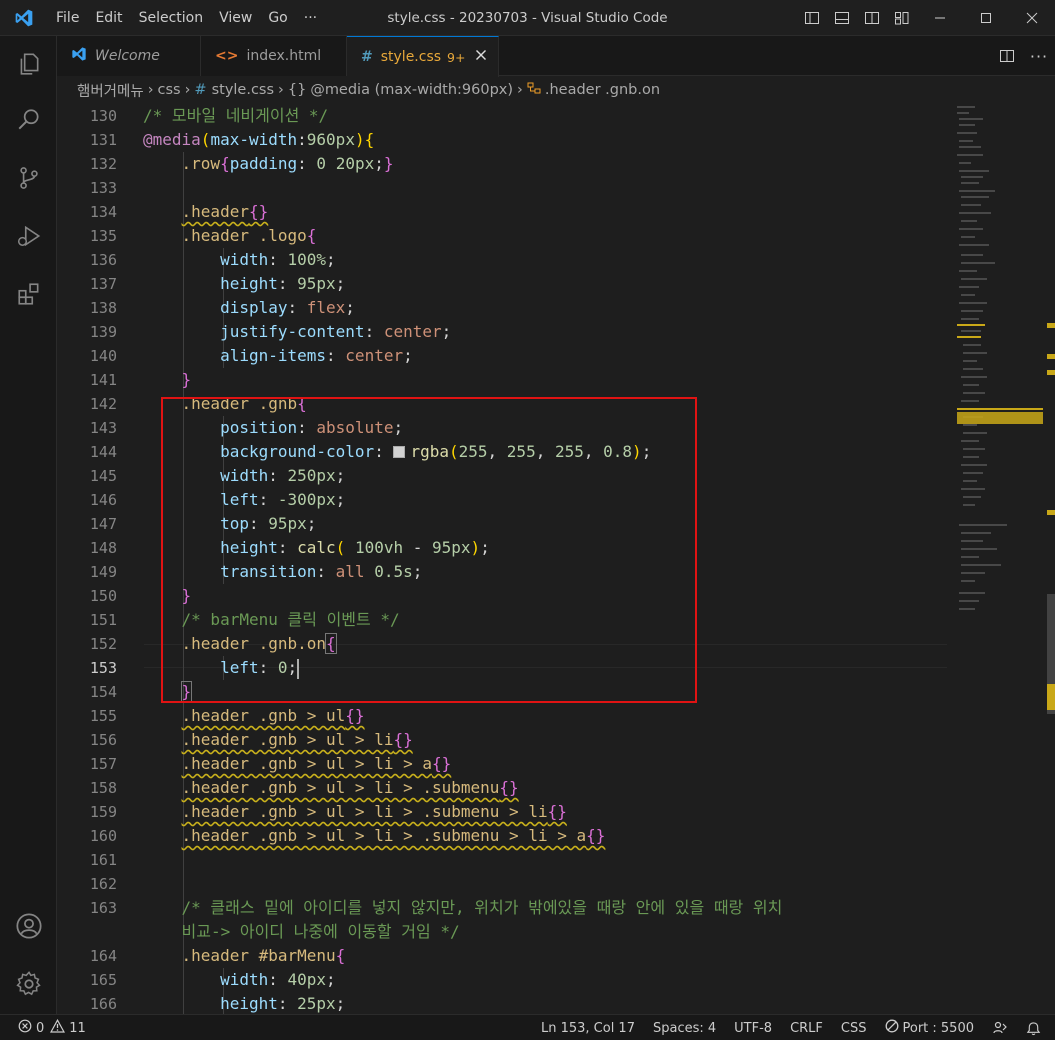  Describe the element at coordinates (806, 1028) in the screenshot. I see `line-ending: CRLF` at that location.